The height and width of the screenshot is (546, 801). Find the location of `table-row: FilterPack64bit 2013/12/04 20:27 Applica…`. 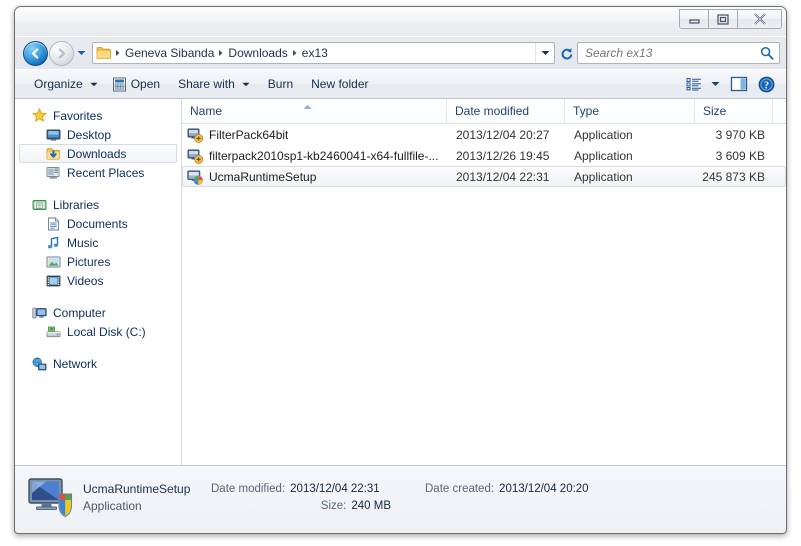

table-row: FilterPack64bit 2013/12/04 20:27 Applica… is located at coordinates (484, 134).